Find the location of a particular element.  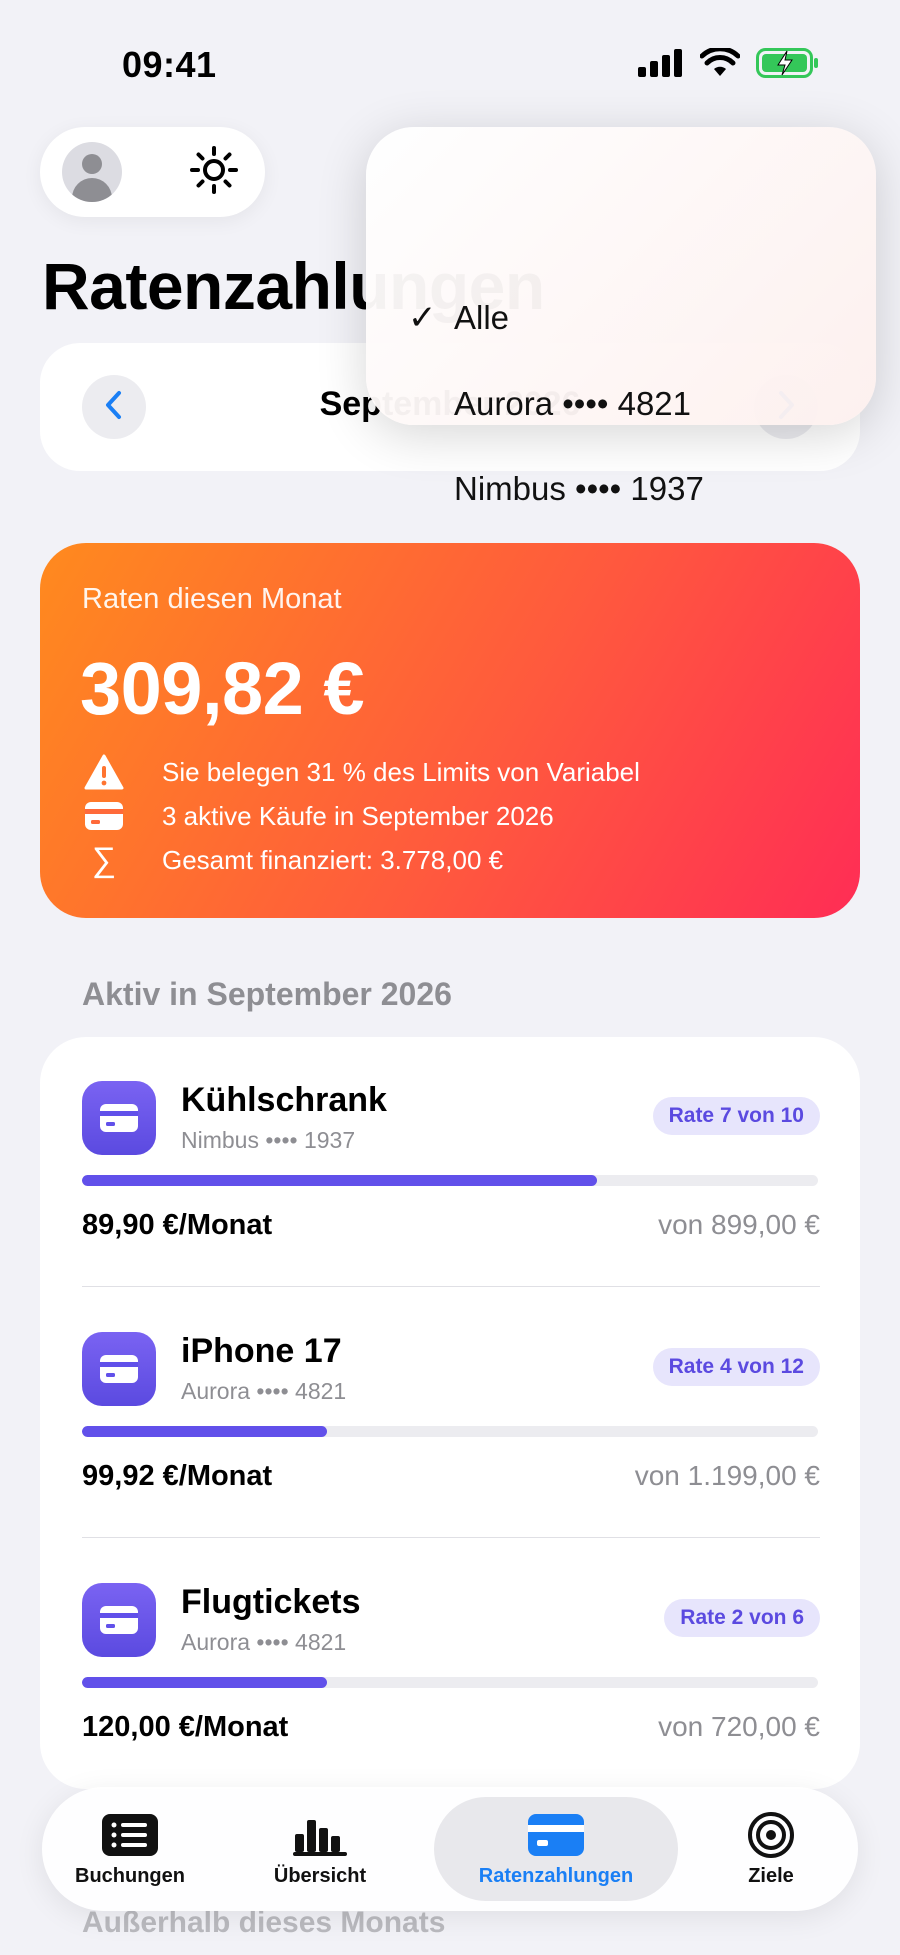

tab-label: Übersicht is located at coordinates (320, 1875).